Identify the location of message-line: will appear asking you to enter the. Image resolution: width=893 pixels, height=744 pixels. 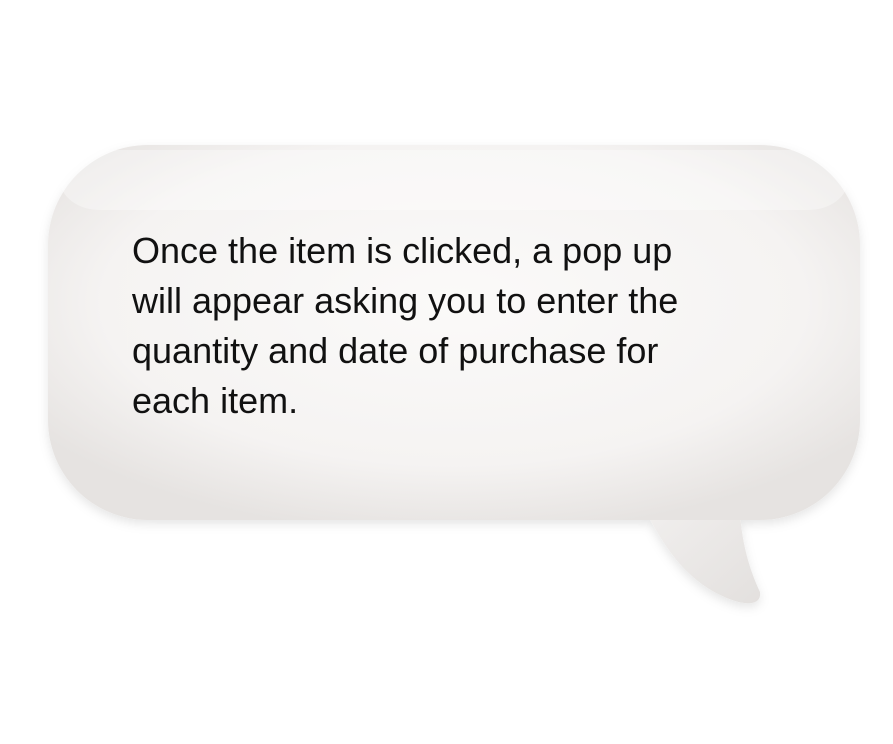
(405, 300).